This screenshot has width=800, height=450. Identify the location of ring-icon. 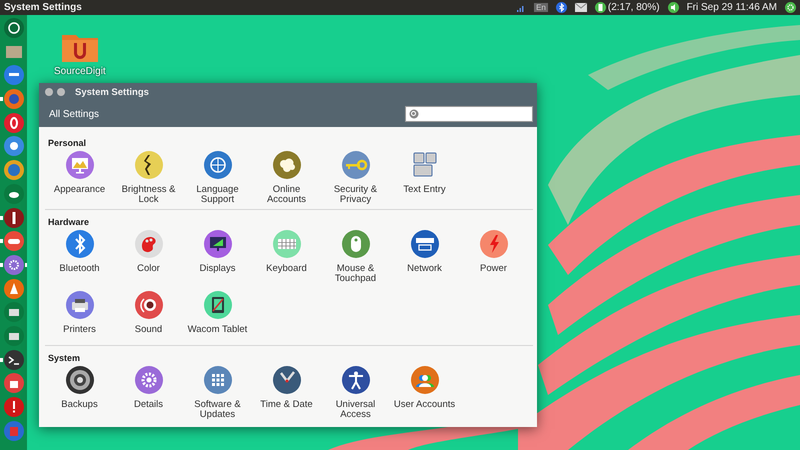
(14, 122).